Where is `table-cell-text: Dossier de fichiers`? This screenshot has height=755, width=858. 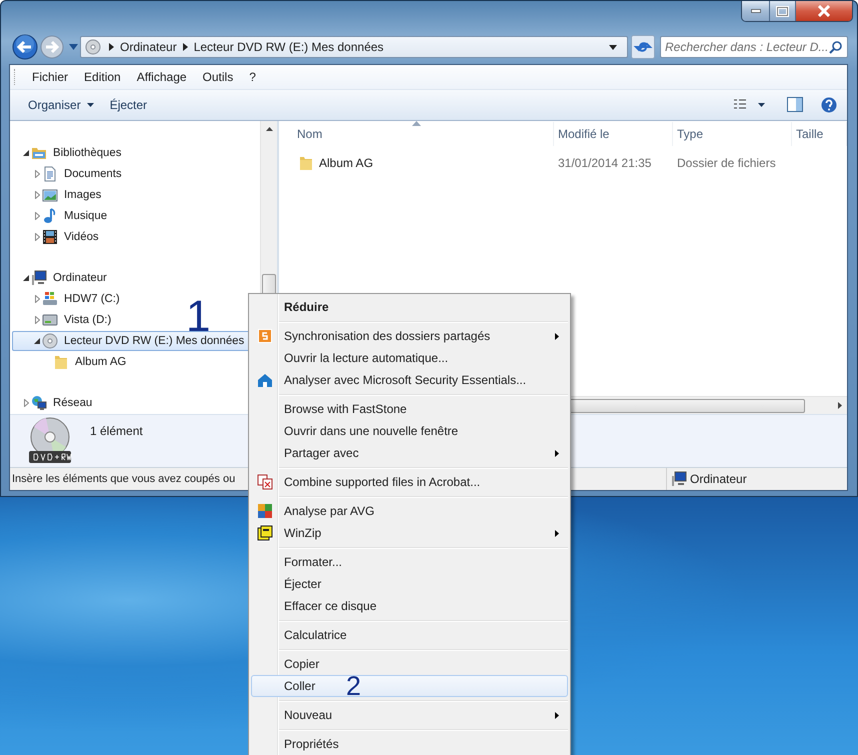
table-cell-text: Dossier de fichiers is located at coordinates (726, 163).